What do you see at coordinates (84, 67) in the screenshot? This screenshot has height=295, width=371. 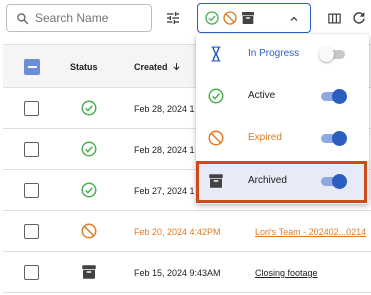 I see `status-column-header: Status` at bounding box center [84, 67].